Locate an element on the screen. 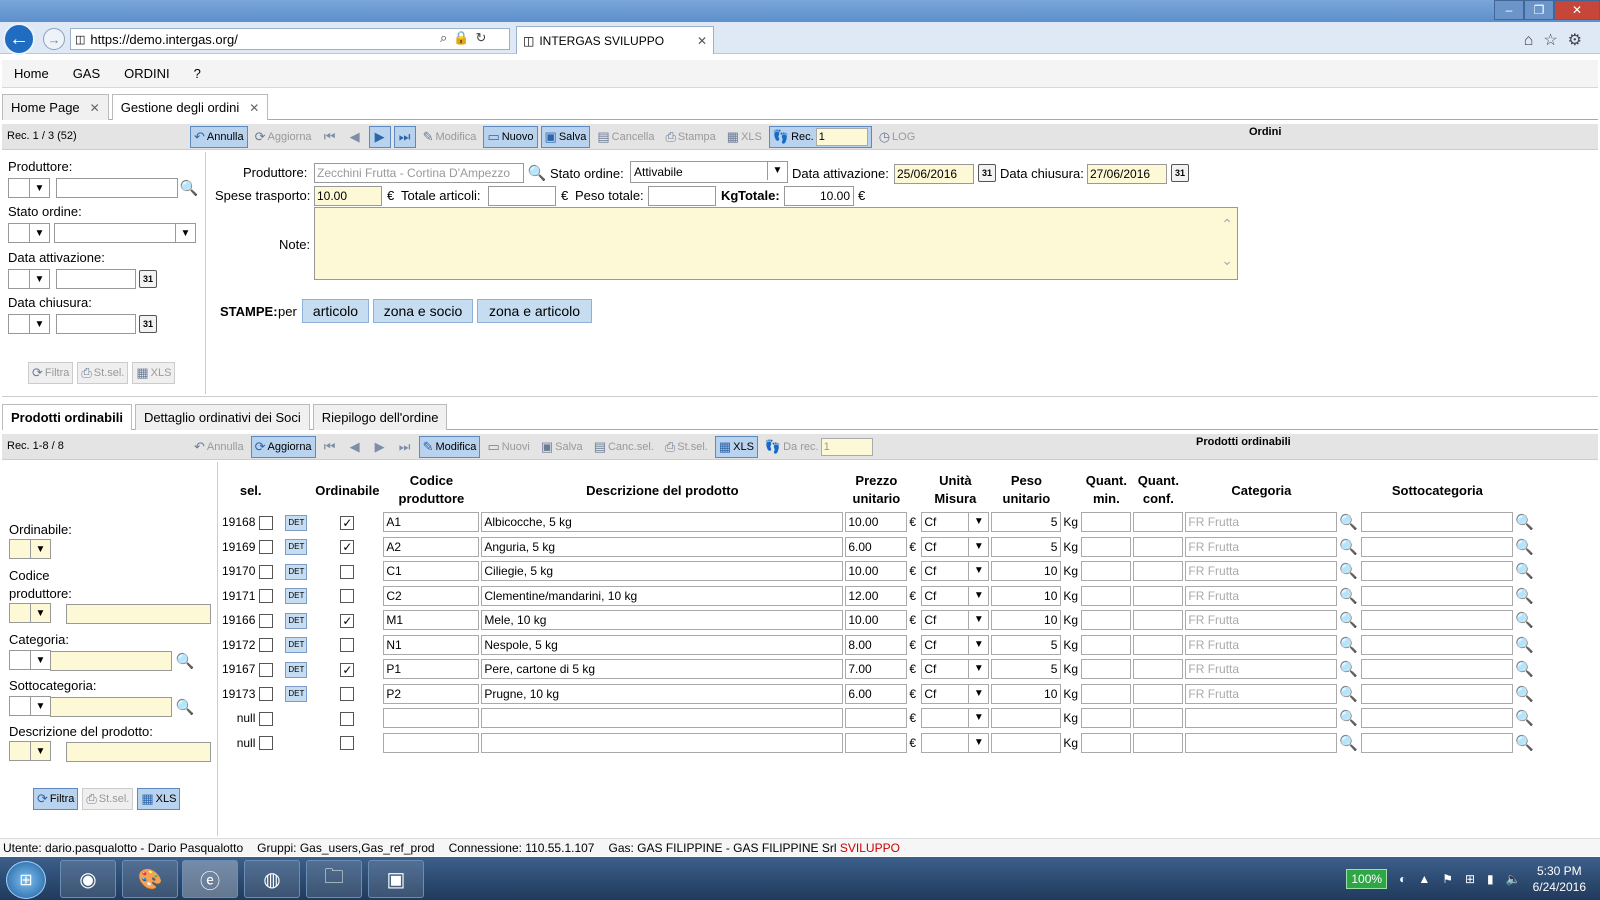  last-record-icon: ⏭ is located at coordinates (405, 447).